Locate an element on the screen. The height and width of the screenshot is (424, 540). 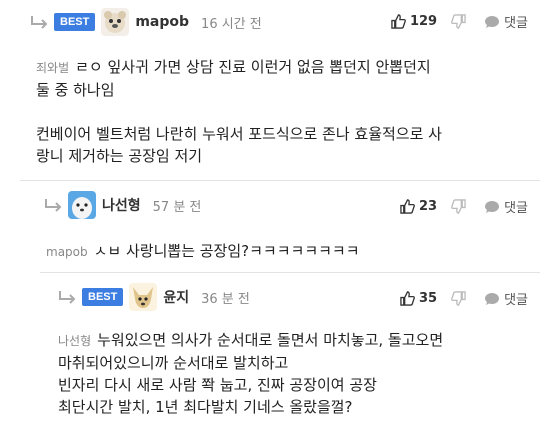
timestamp: 36 분 전 is located at coordinates (225, 299).